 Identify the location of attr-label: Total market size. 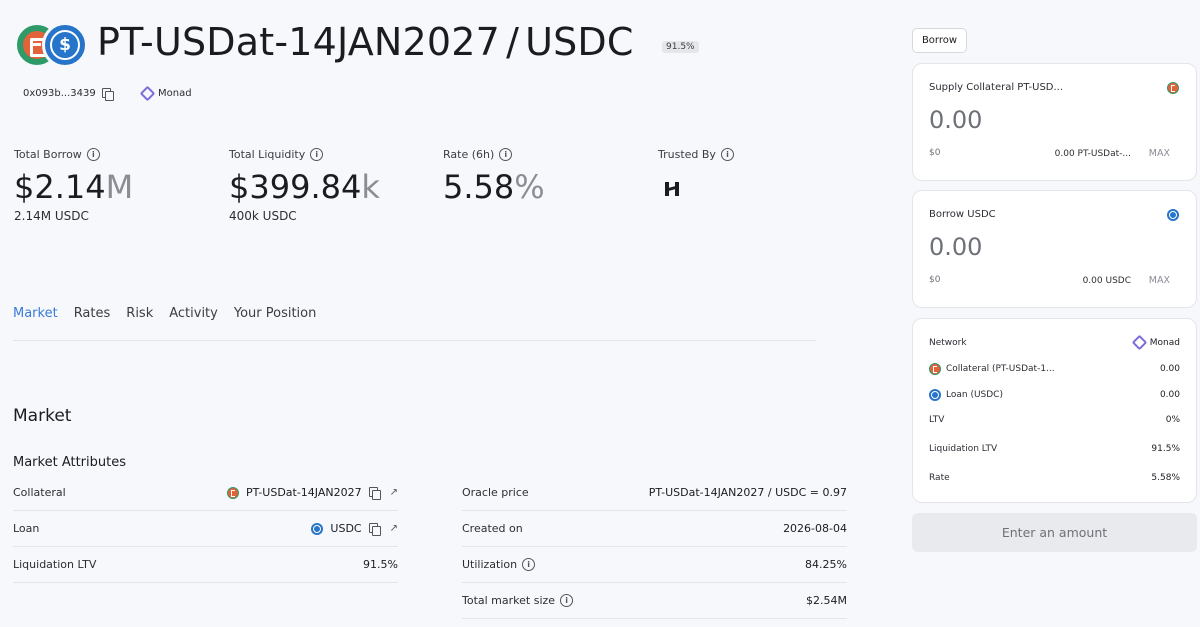
(509, 600).